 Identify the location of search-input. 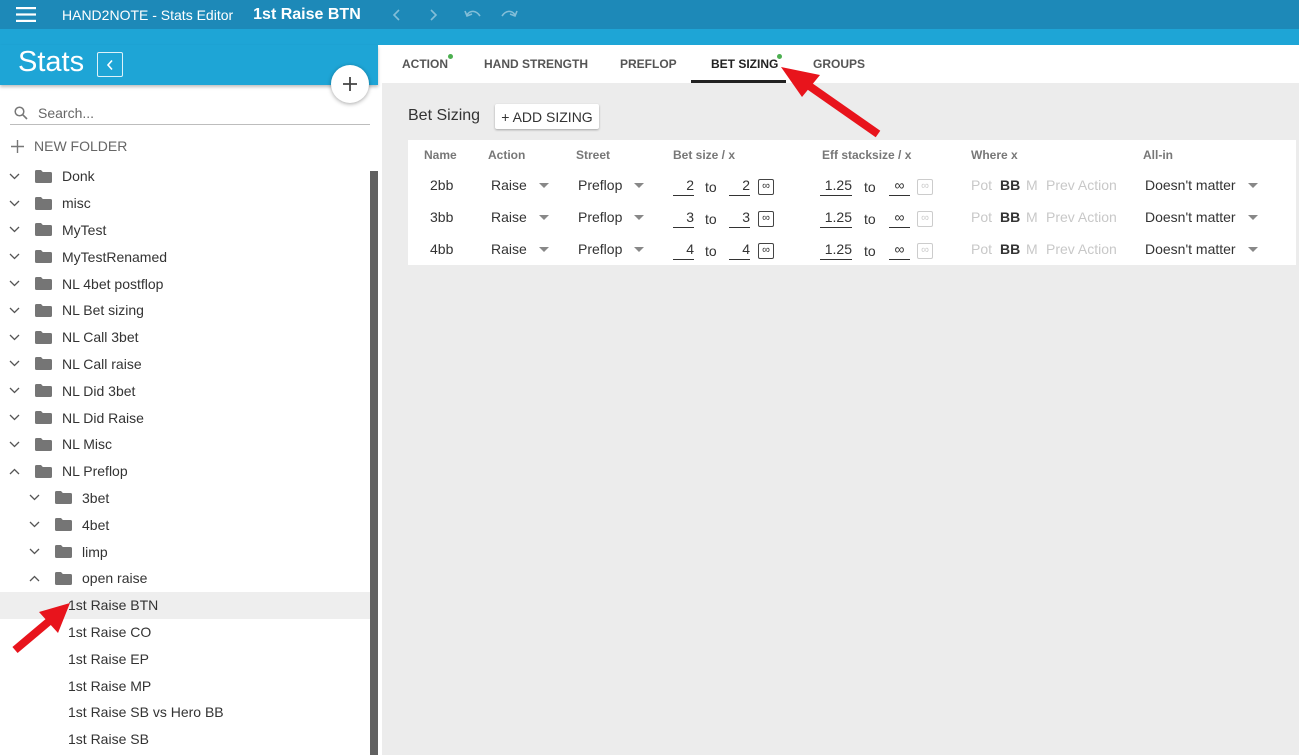
(188, 112).